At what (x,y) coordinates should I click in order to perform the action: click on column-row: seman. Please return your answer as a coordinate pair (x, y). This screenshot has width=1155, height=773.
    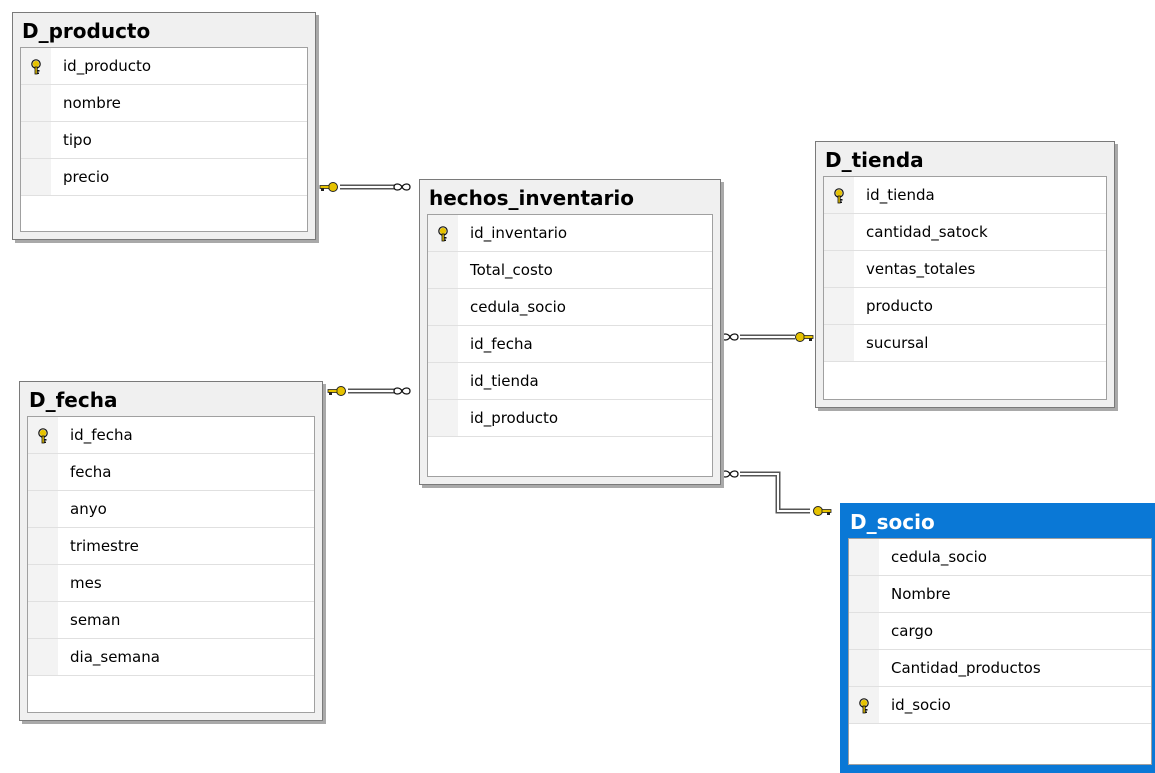
    Looking at the image, I should click on (171, 620).